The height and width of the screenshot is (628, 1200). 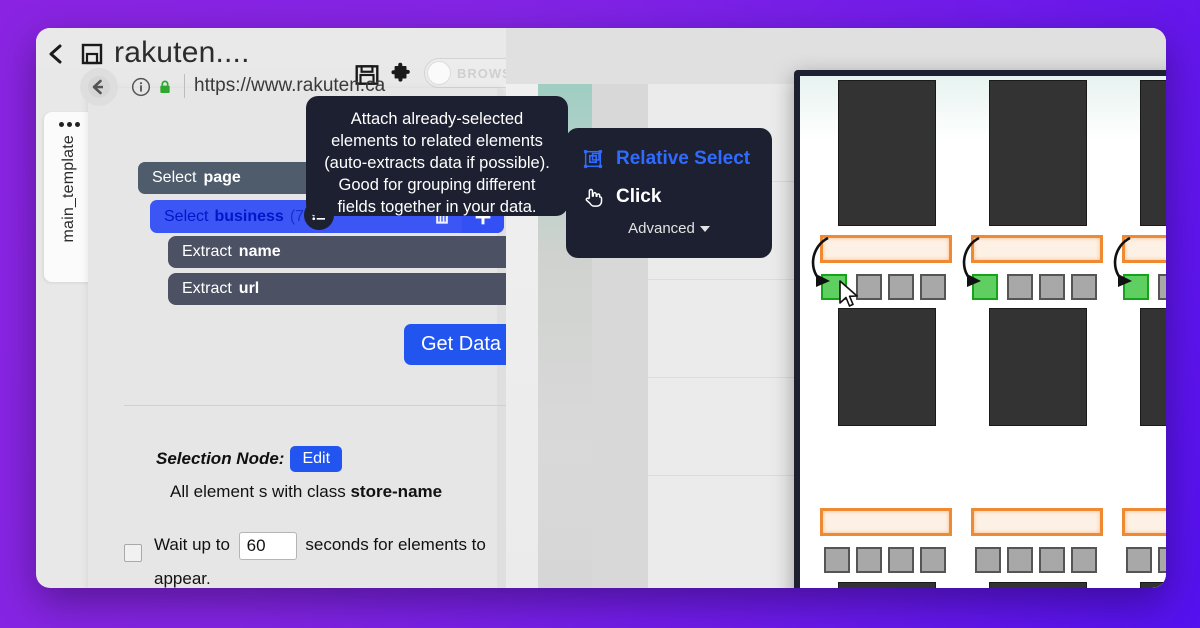 I want to click on url-text: https://www.rakuten.ca, so click(x=289, y=86).